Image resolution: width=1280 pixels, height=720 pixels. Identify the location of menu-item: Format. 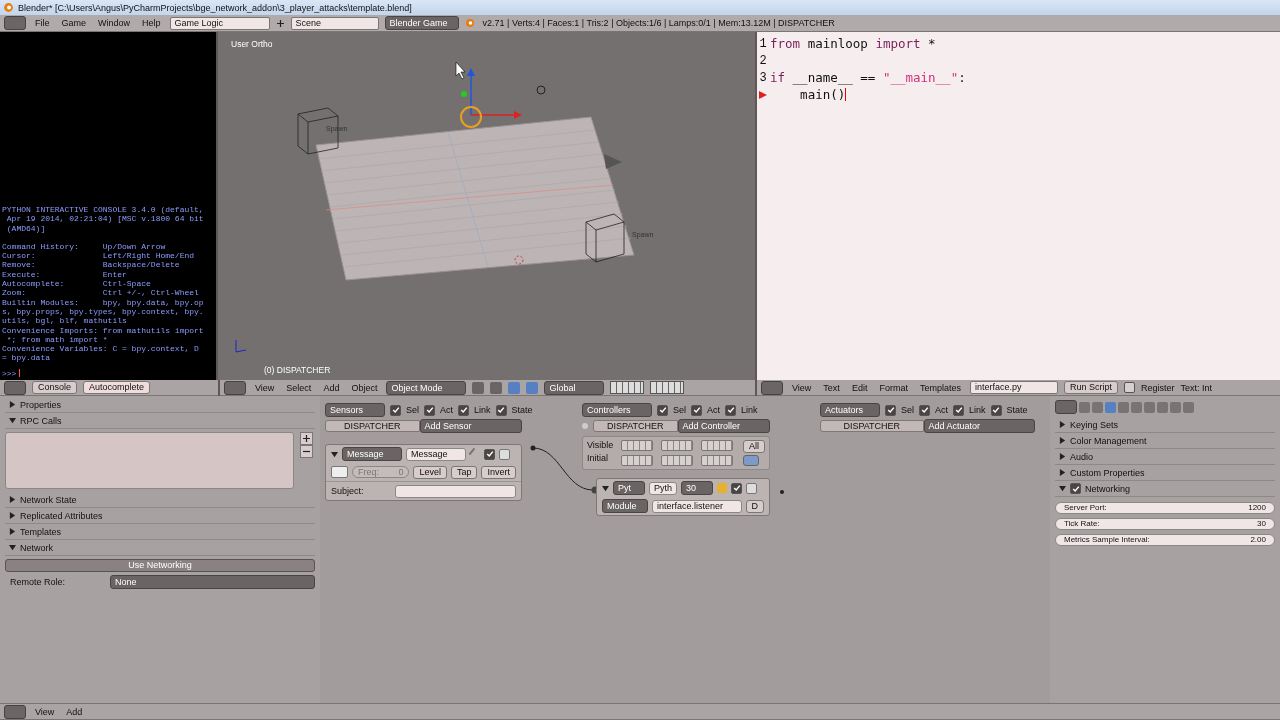
(893, 387).